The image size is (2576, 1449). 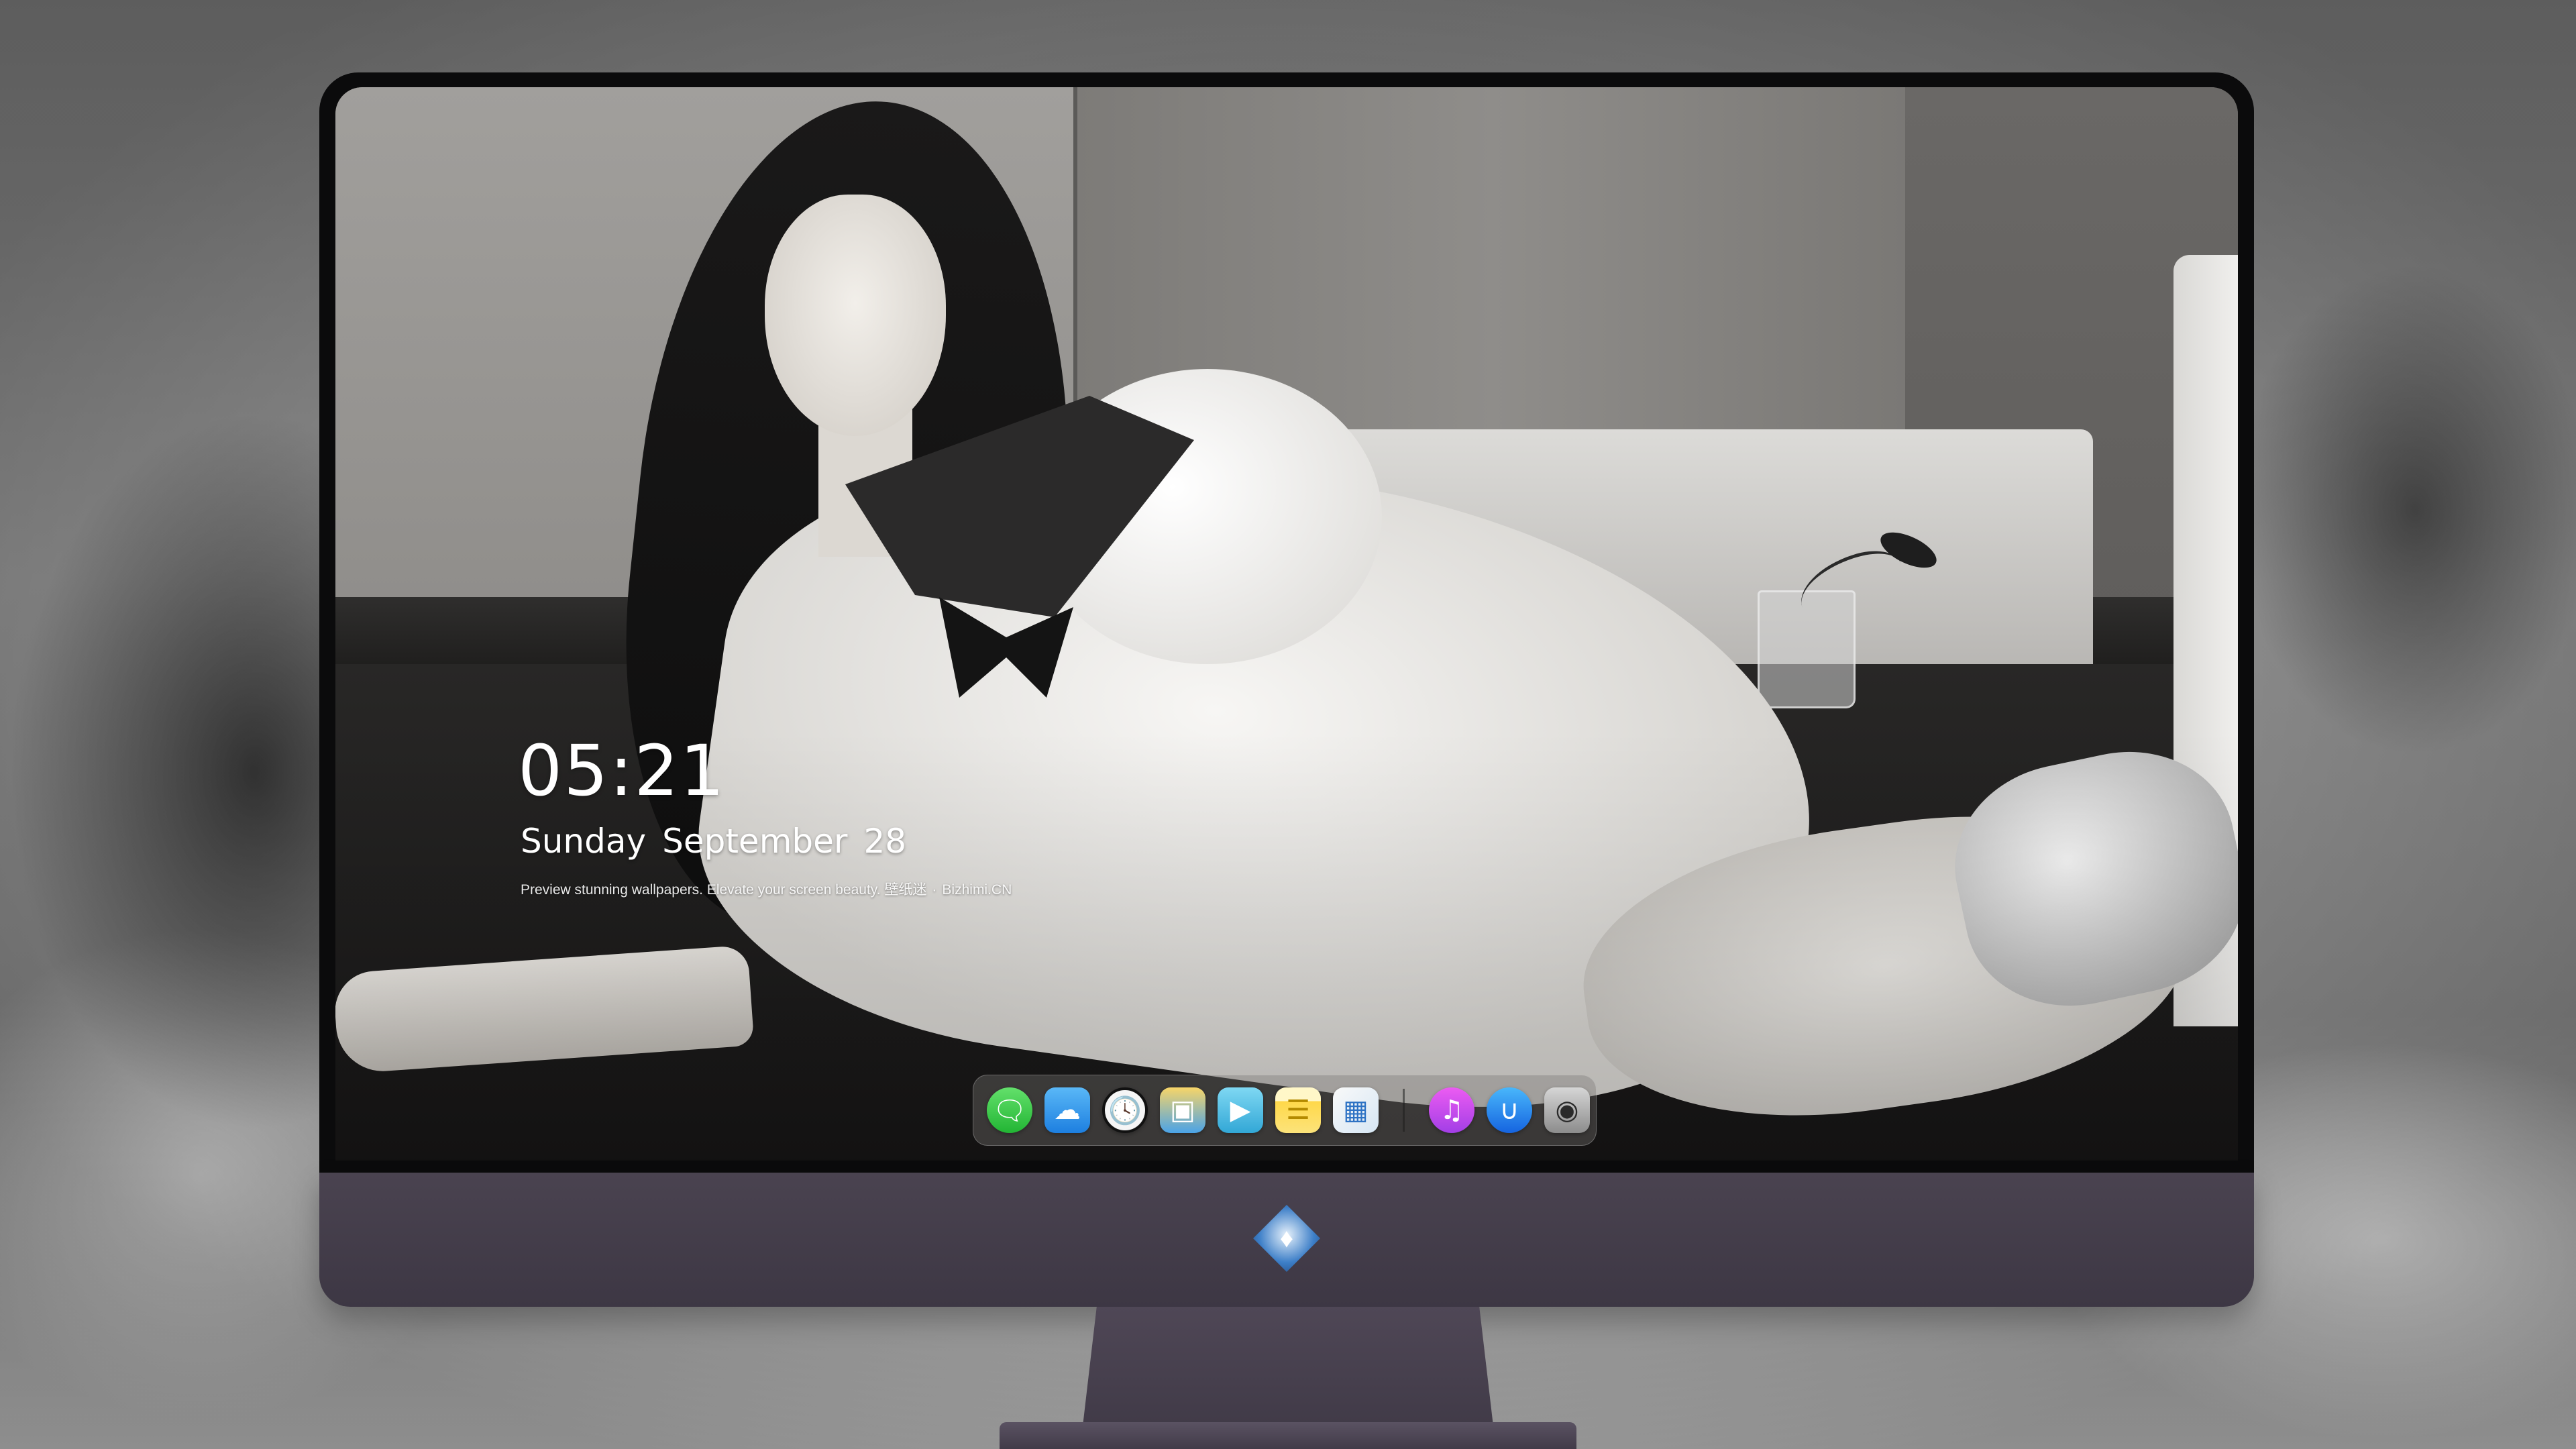 What do you see at coordinates (977, 890) in the screenshot?
I see `tagline-site: Bizhimi.CN` at bounding box center [977, 890].